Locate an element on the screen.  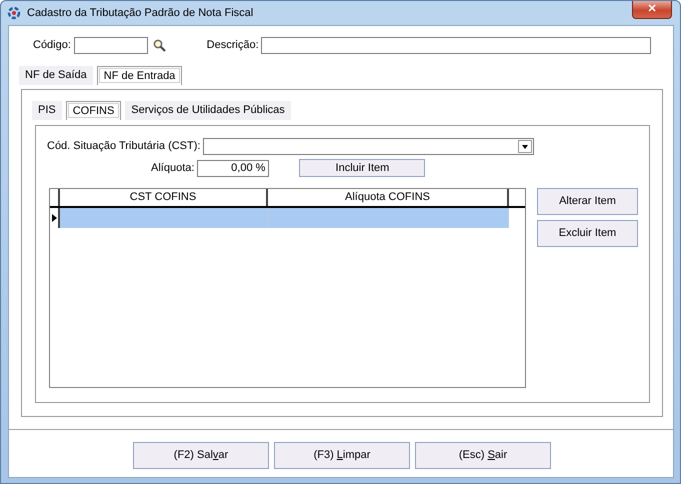
tab: NF de Entrada is located at coordinates (139, 75).